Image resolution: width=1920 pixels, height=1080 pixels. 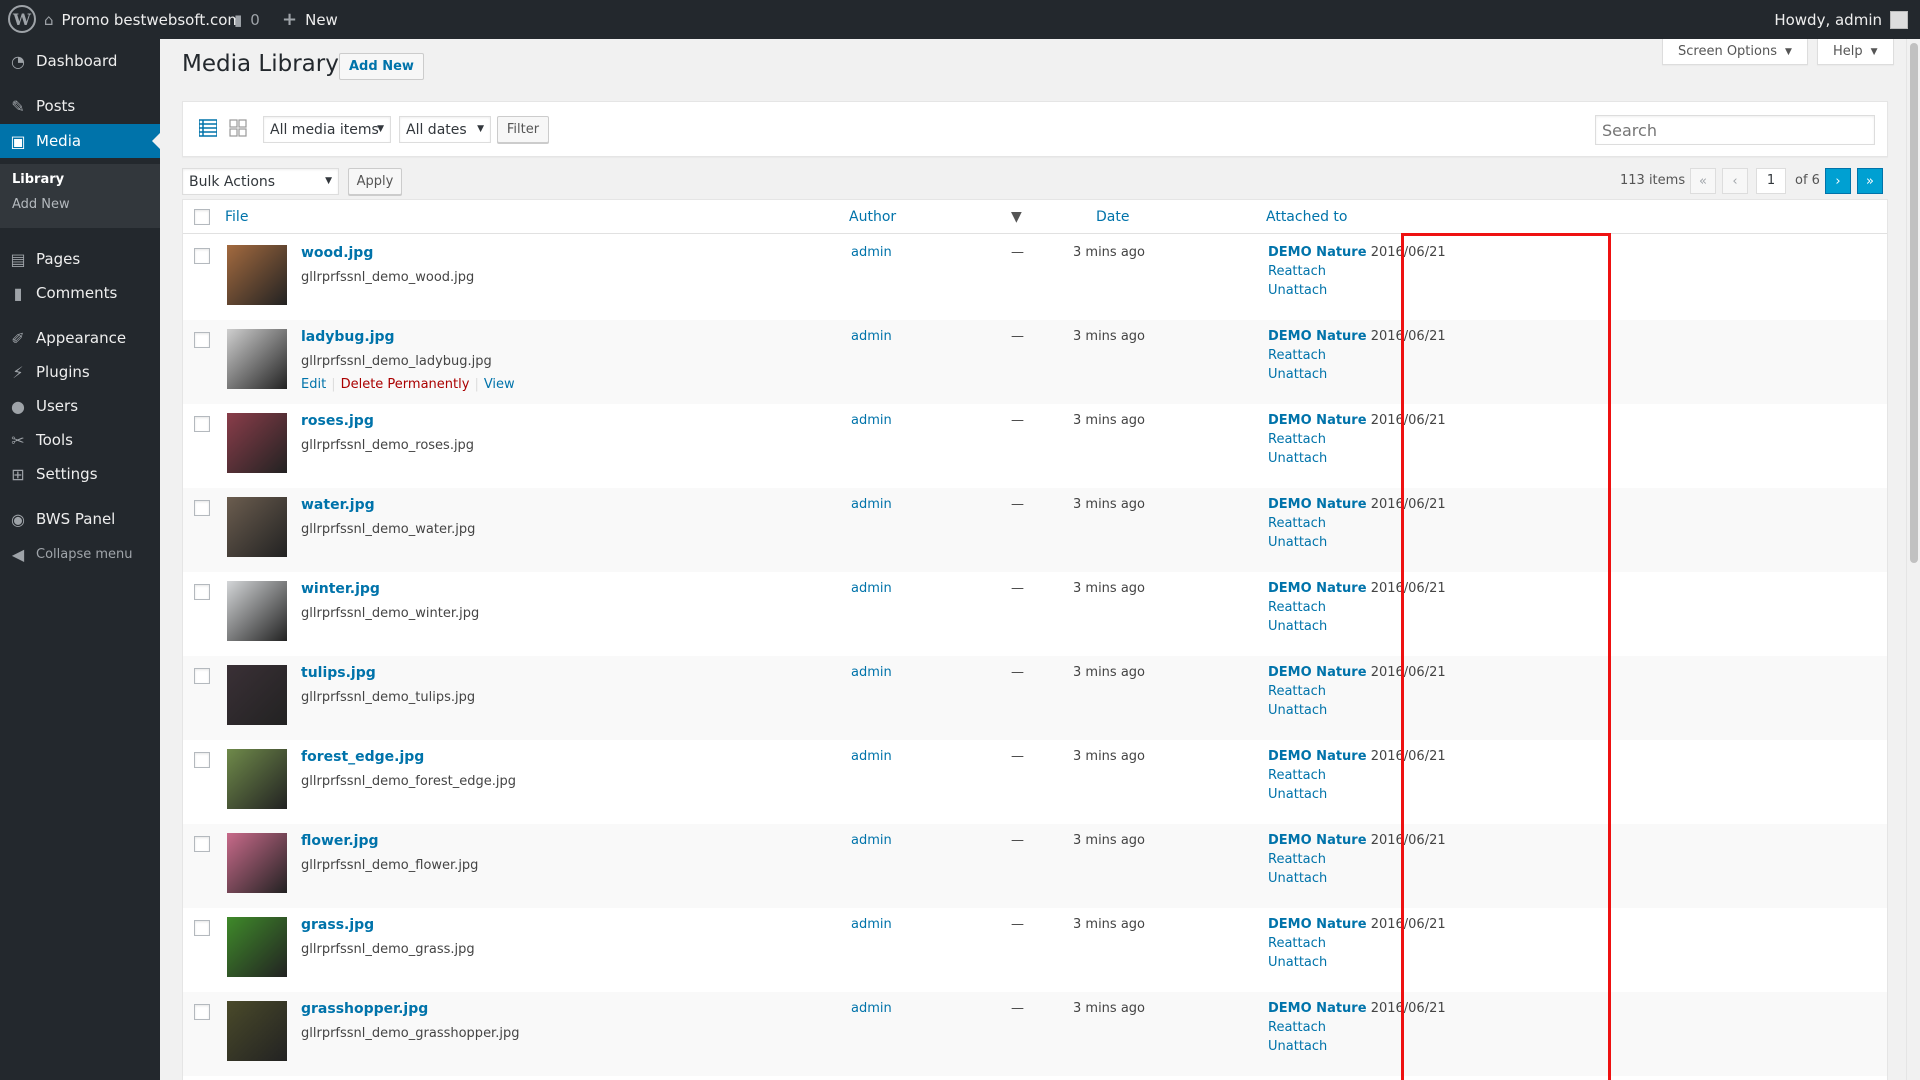 What do you see at coordinates (1703, 181) in the screenshot?
I see `first-page-button: «` at bounding box center [1703, 181].